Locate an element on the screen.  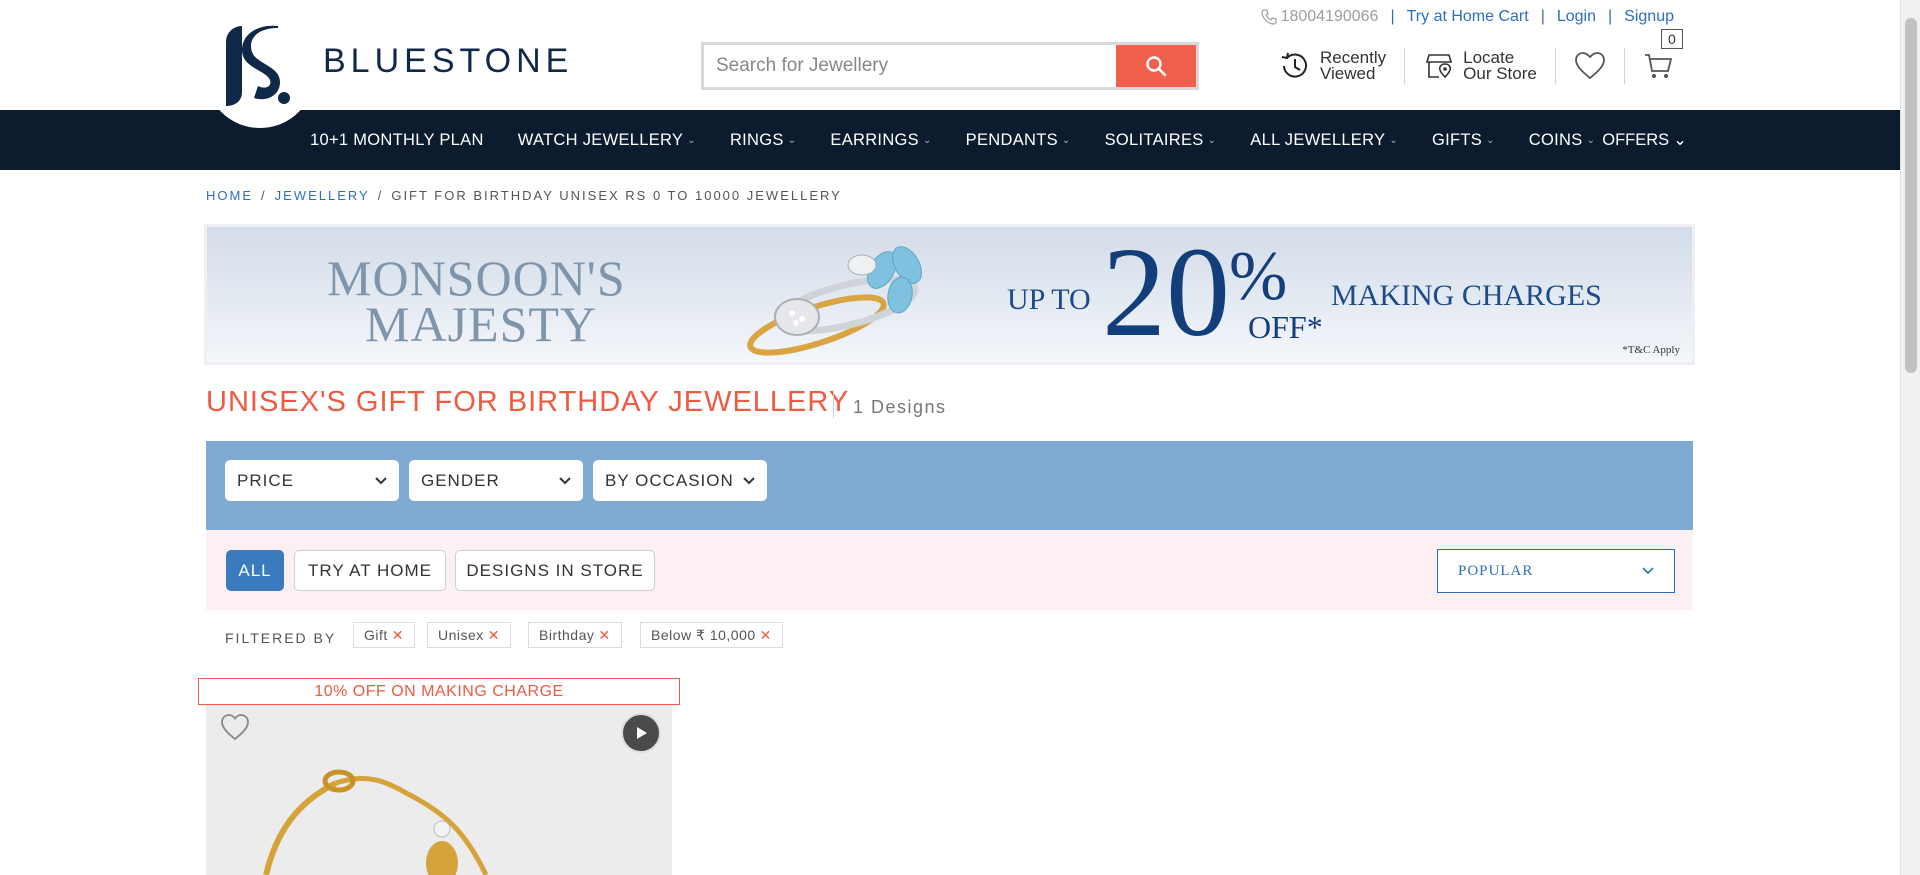
signup-link: Signup is located at coordinates (1649, 17).